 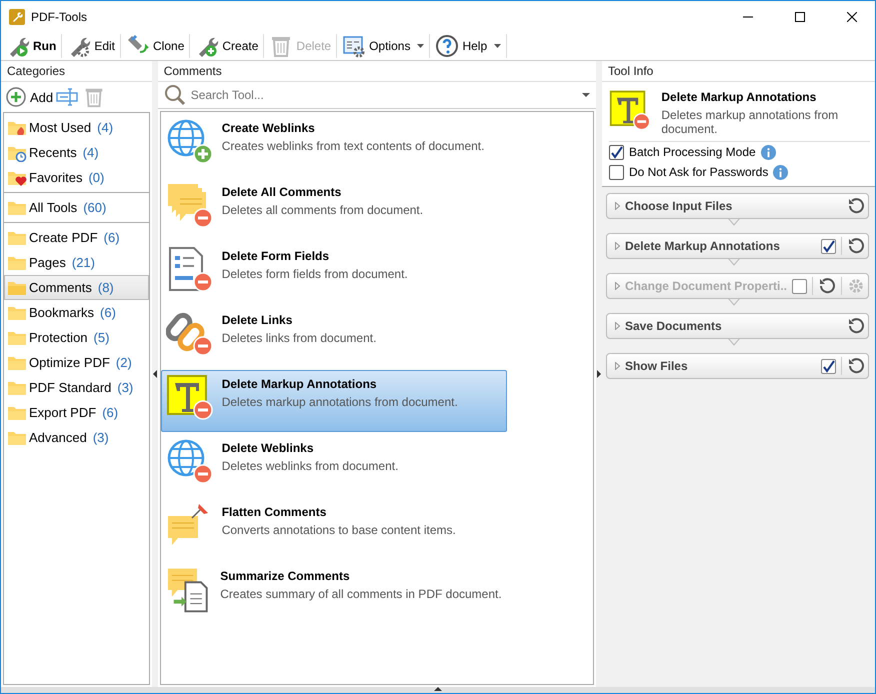 I want to click on category-count: (5), so click(x=102, y=337).